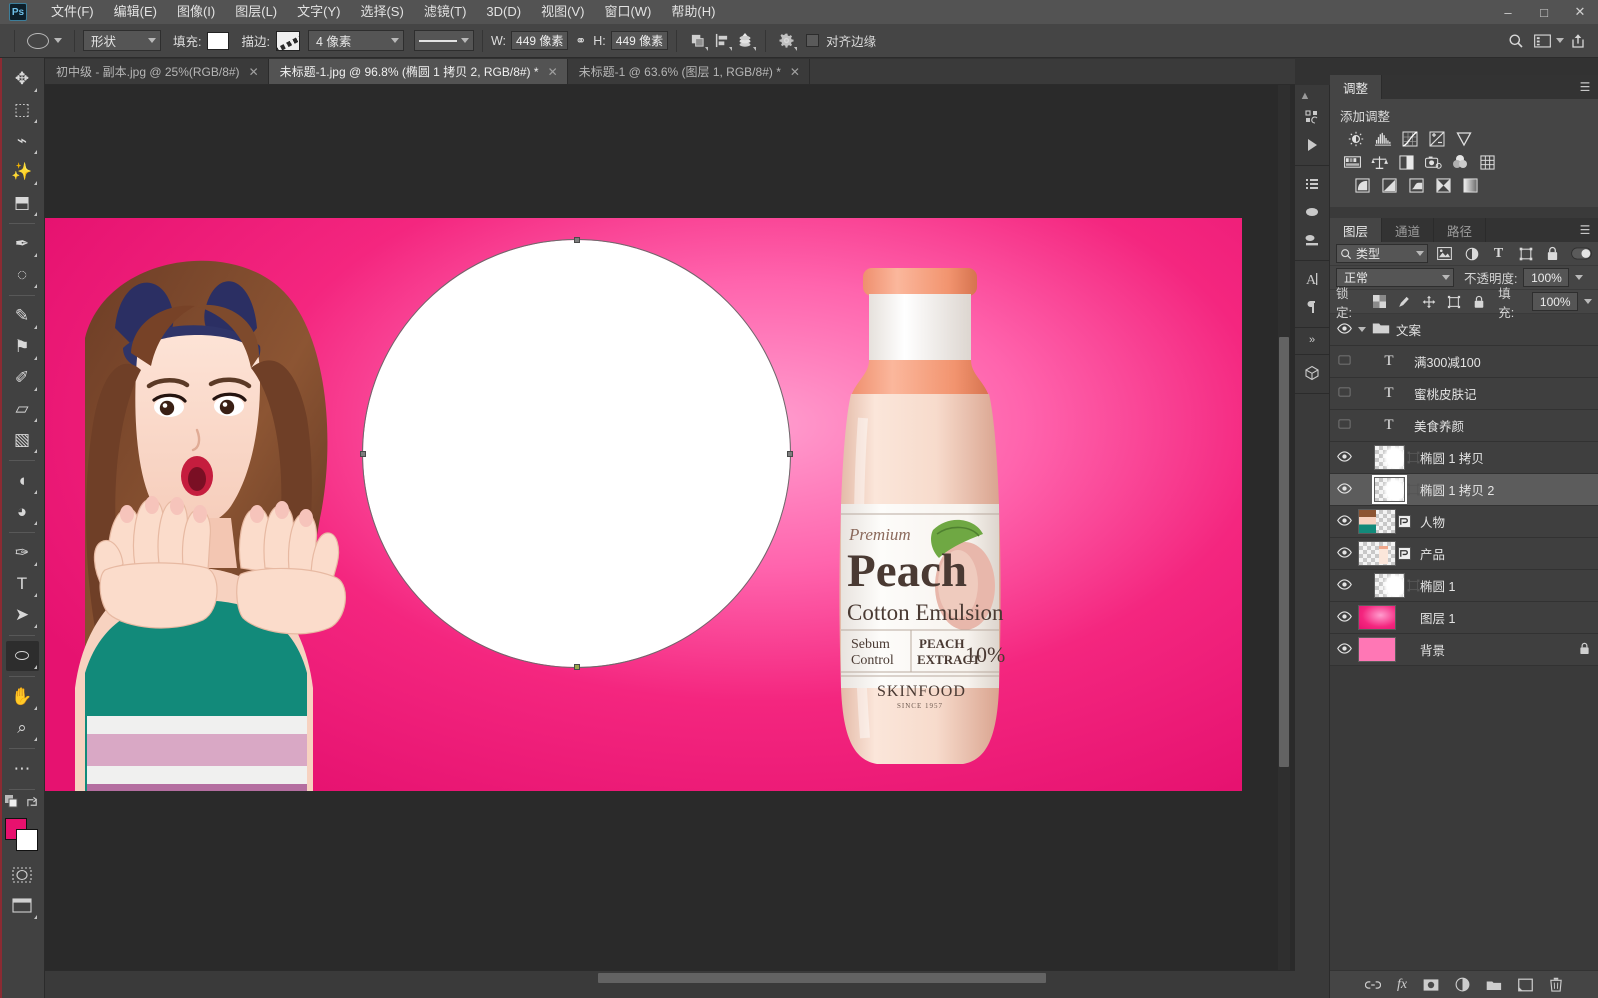  I want to click on lock-all-icon, so click(1478, 301).